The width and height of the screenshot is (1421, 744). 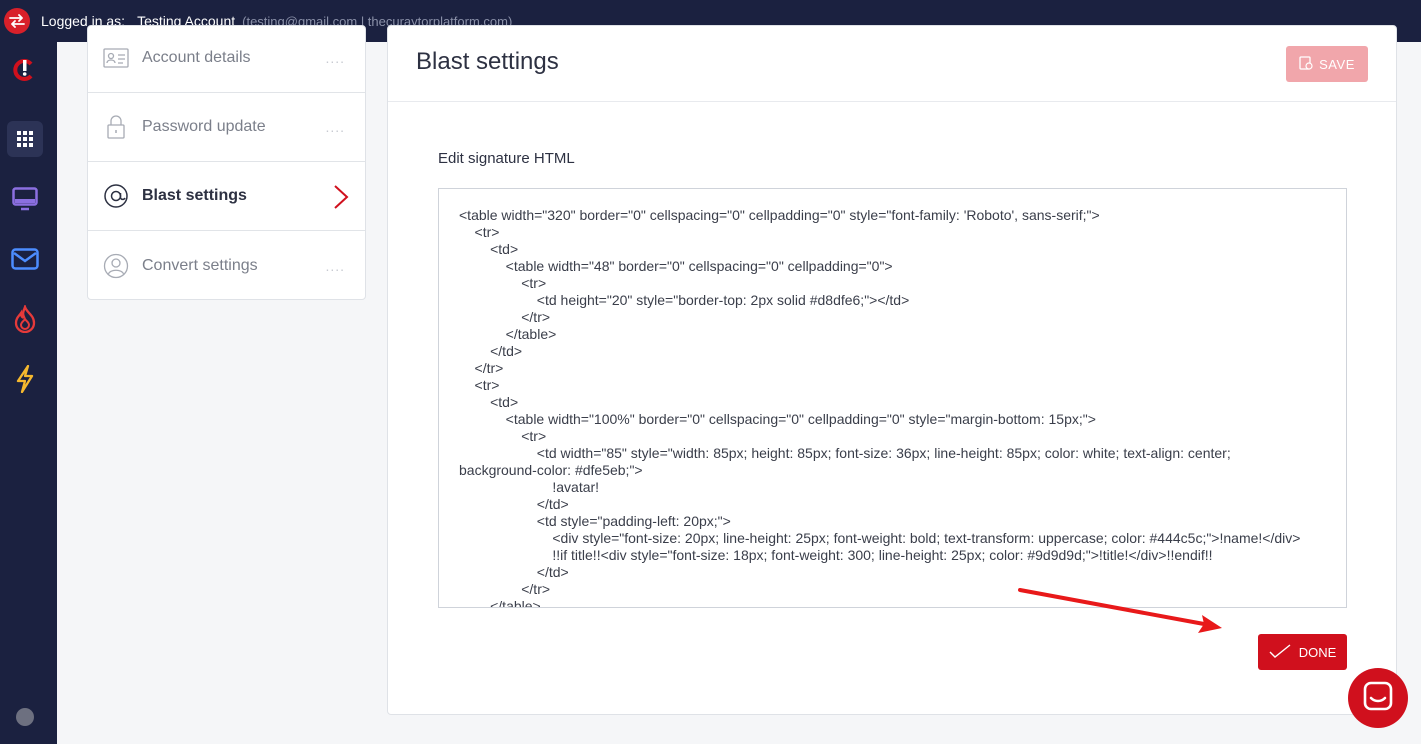 What do you see at coordinates (892, 64) in the screenshot?
I see `panel-header: Blast settings SAVE` at bounding box center [892, 64].